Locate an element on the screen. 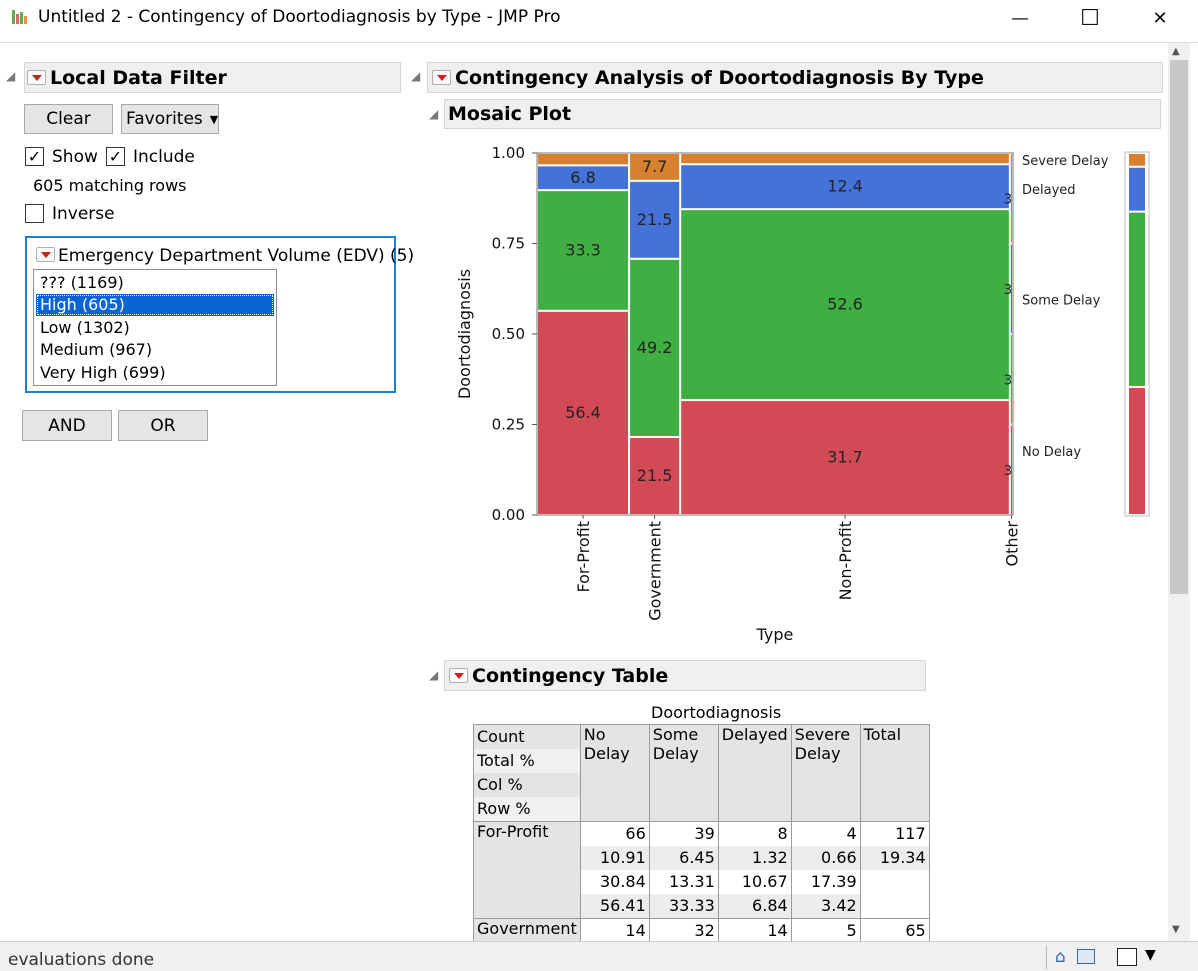 The width and height of the screenshot is (1198, 971). cell-label: 21.5 is located at coordinates (655, 475).